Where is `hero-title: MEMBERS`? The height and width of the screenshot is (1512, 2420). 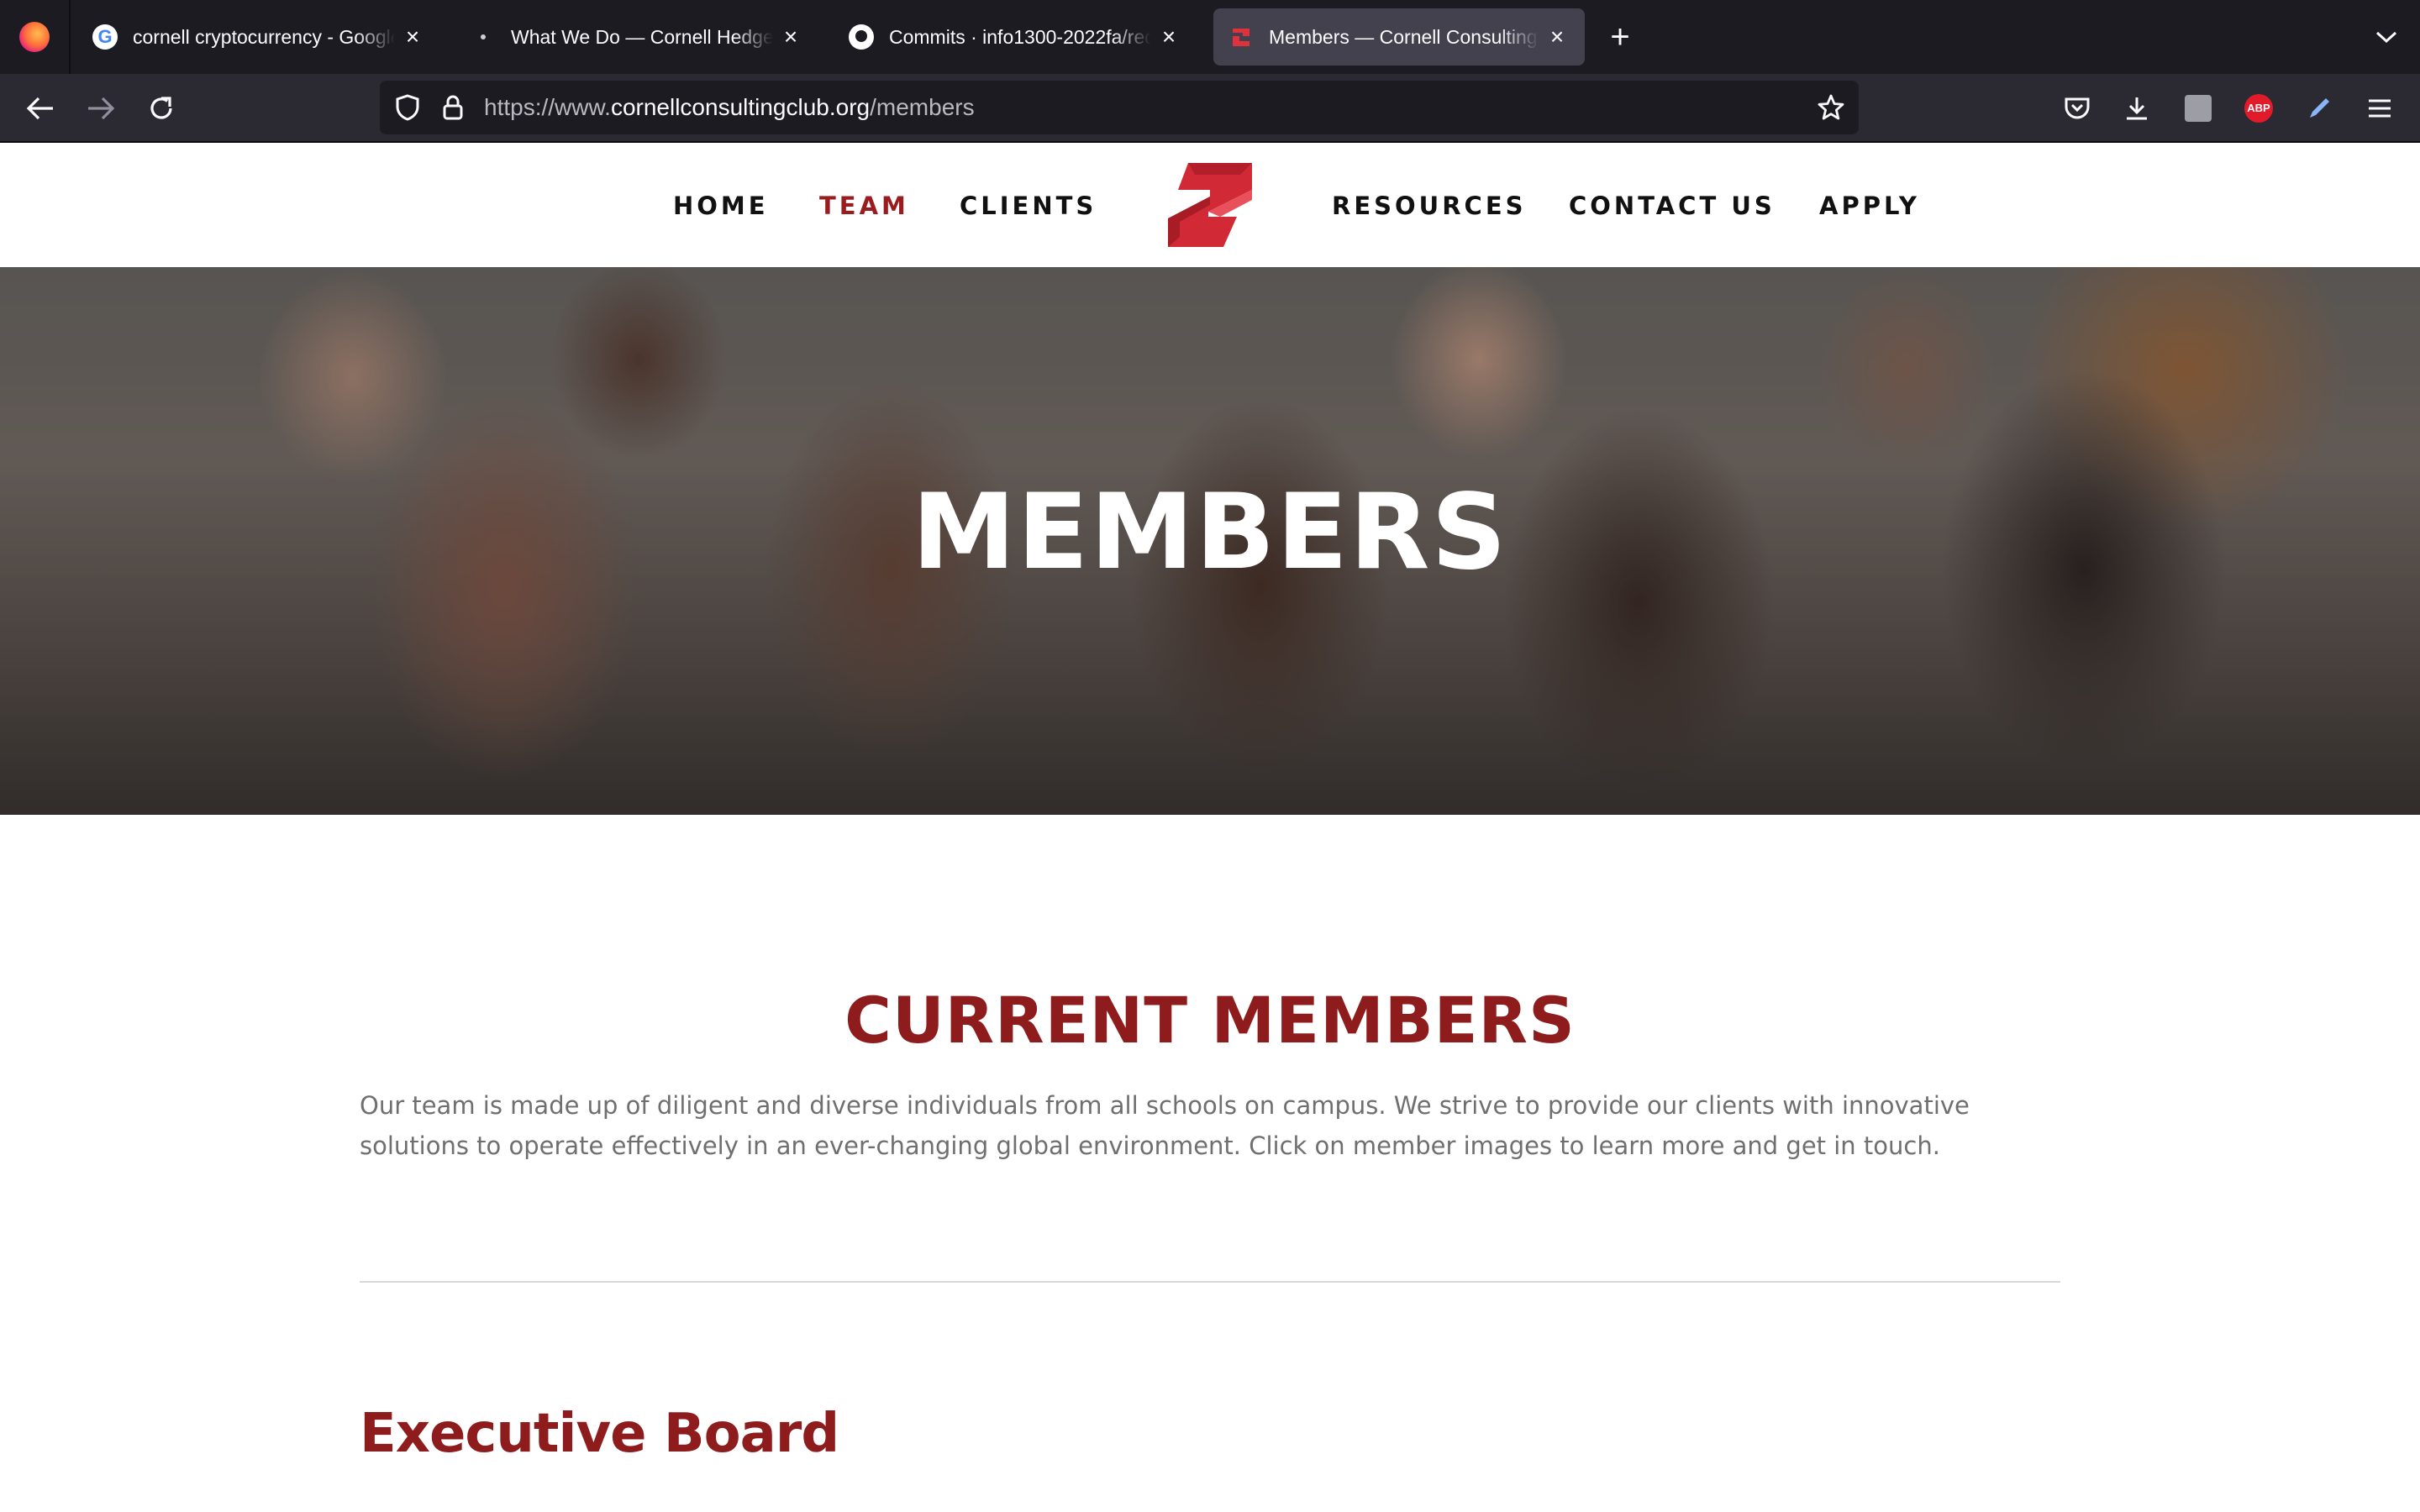
hero-title: MEMBERS is located at coordinates (1210, 532).